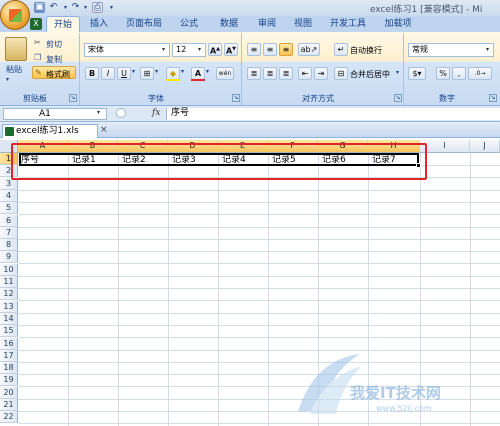 This screenshot has width=500, height=426. I want to click on orientation-icon: ab↗, so click(309, 49).